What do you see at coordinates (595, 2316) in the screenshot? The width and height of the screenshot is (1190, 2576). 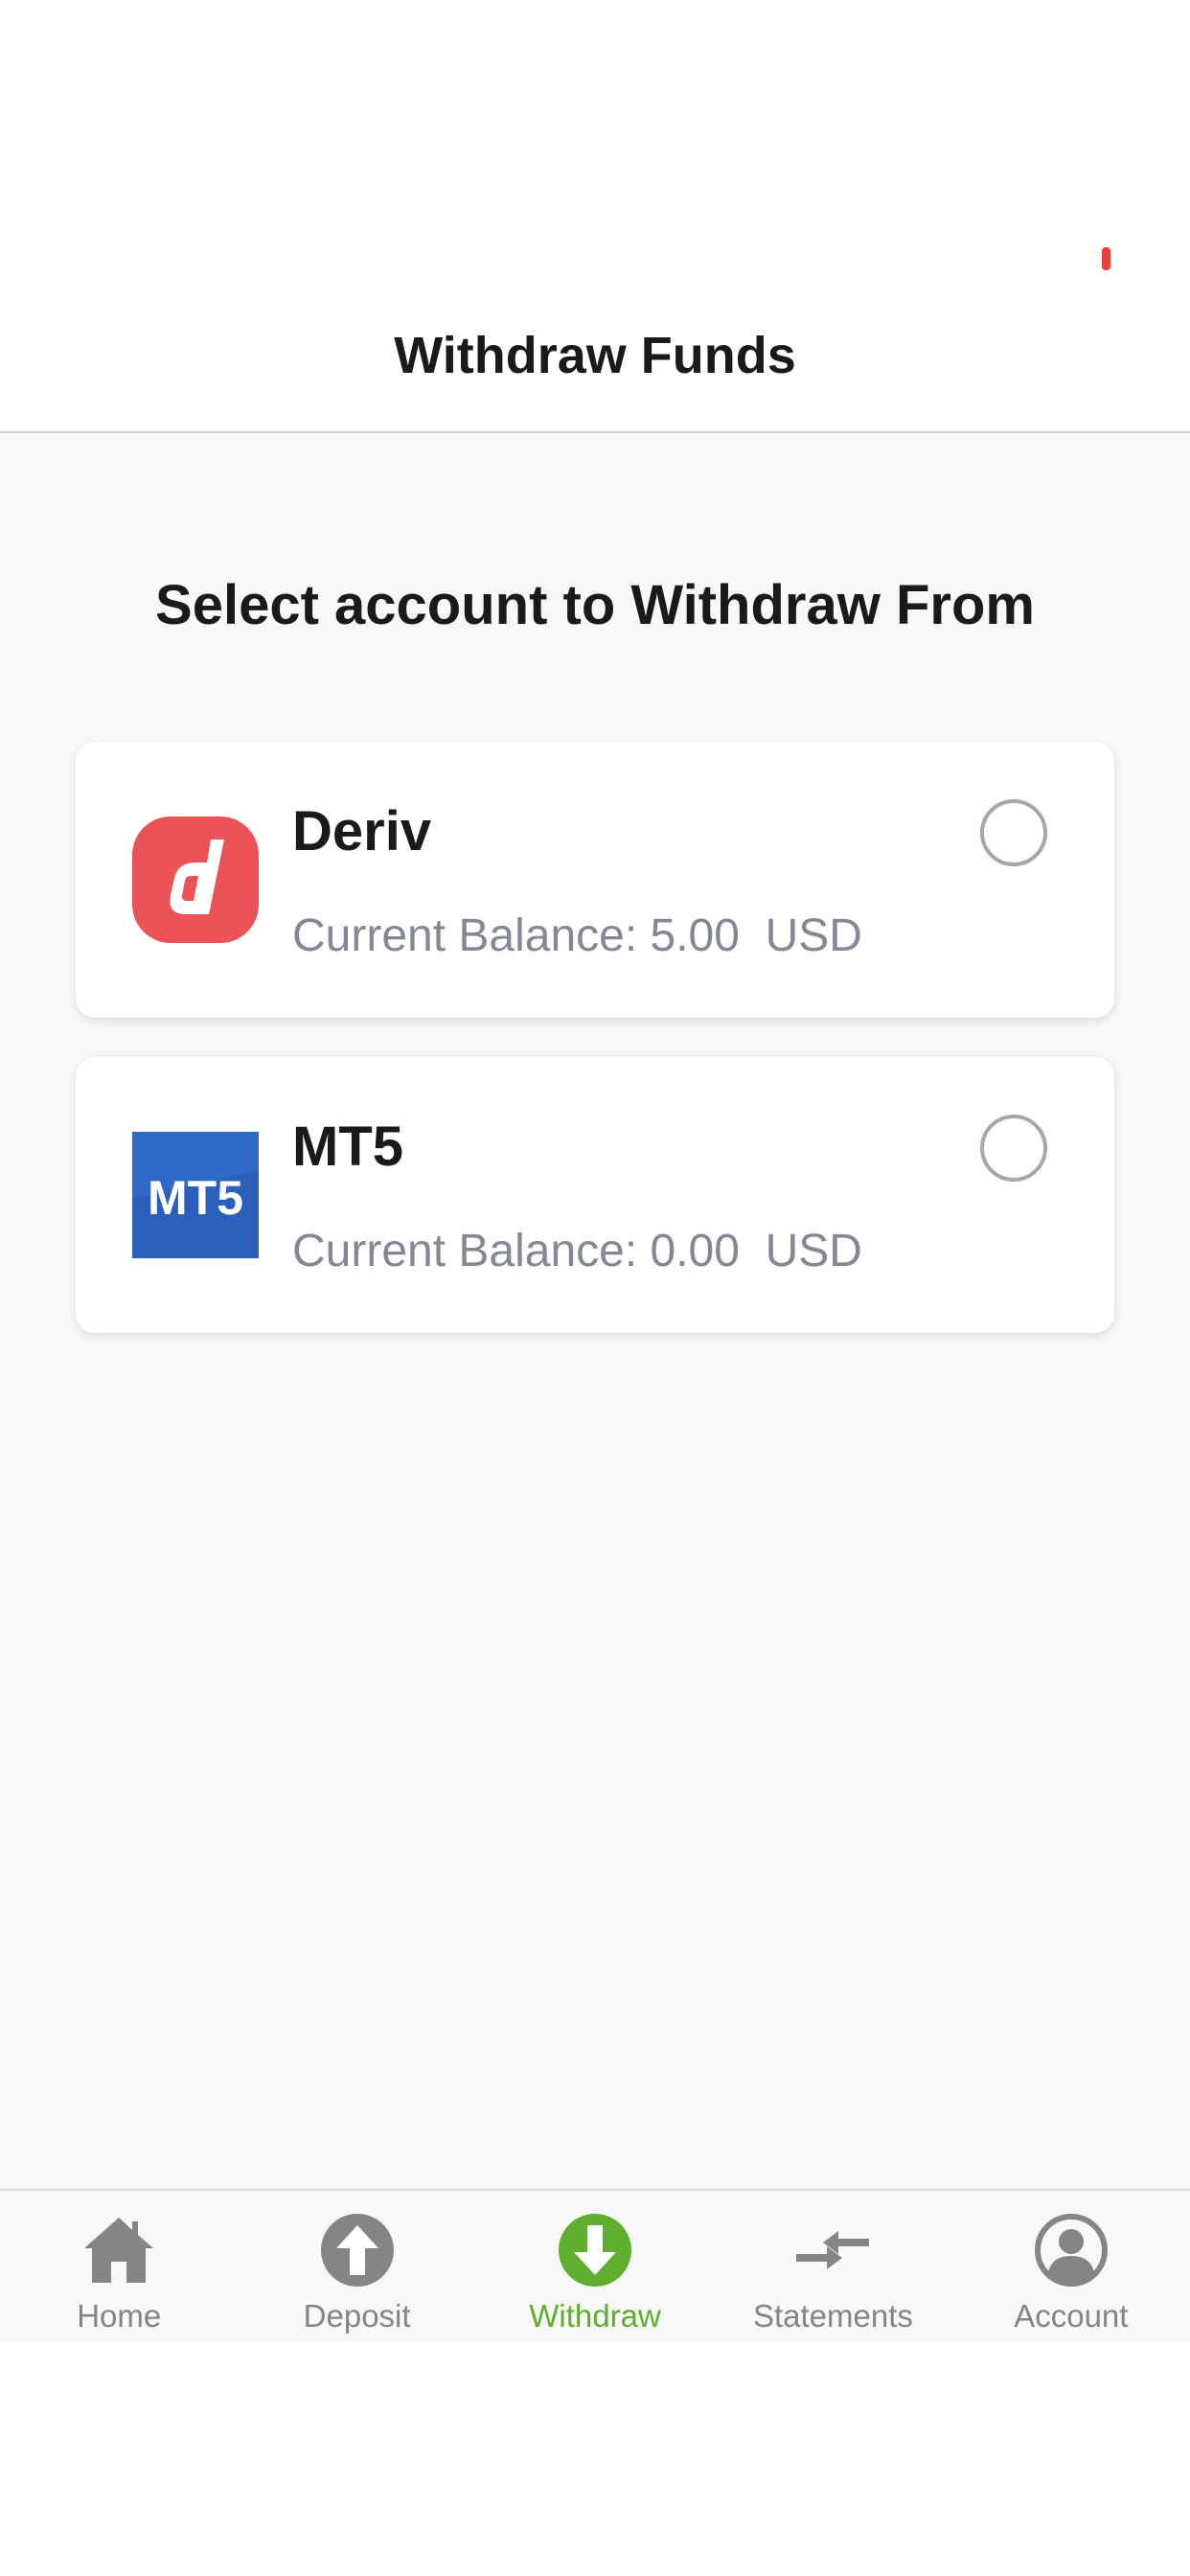 I see `tab-label: Withdraw` at bounding box center [595, 2316].